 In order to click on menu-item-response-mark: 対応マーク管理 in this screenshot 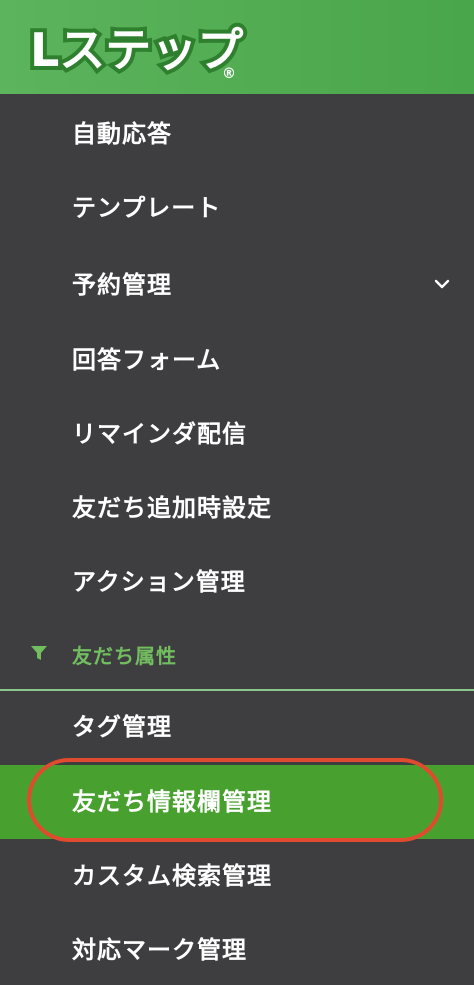, I will do `click(159, 950)`.